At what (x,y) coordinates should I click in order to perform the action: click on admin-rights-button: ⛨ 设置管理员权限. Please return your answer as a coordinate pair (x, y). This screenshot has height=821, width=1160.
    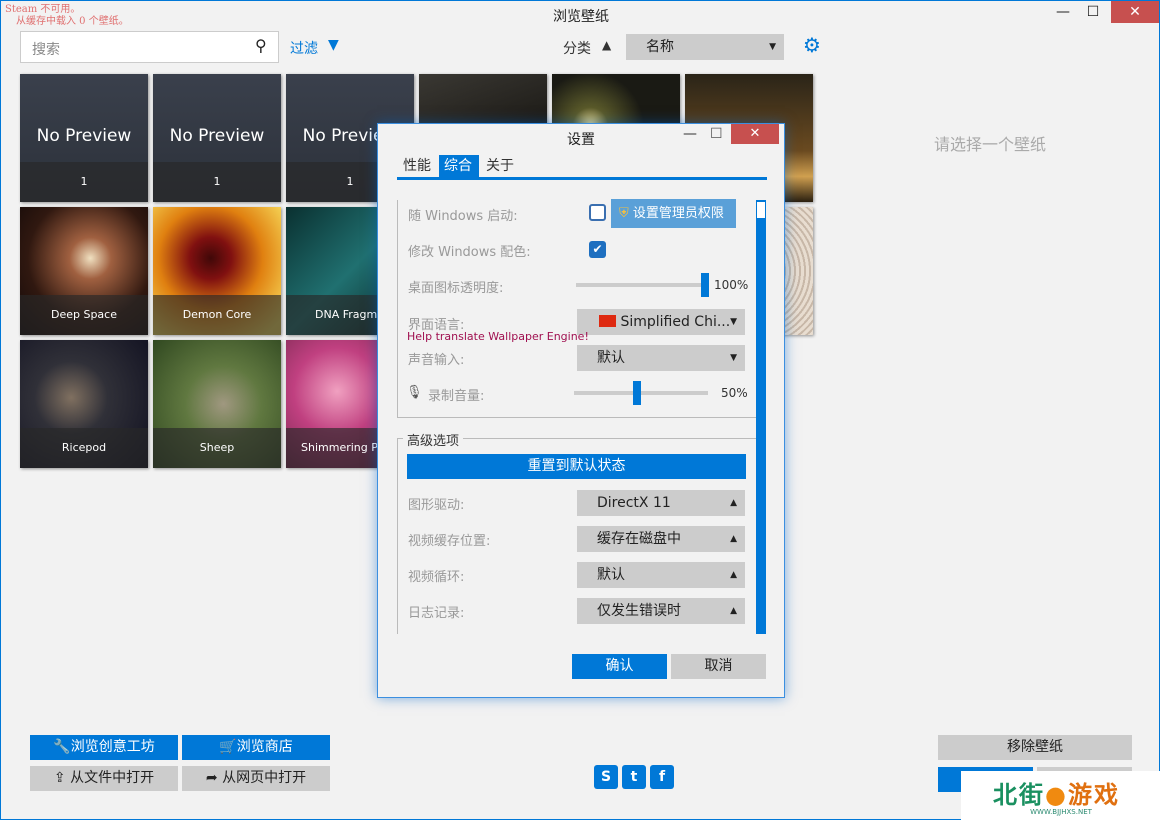
    Looking at the image, I should click on (673, 213).